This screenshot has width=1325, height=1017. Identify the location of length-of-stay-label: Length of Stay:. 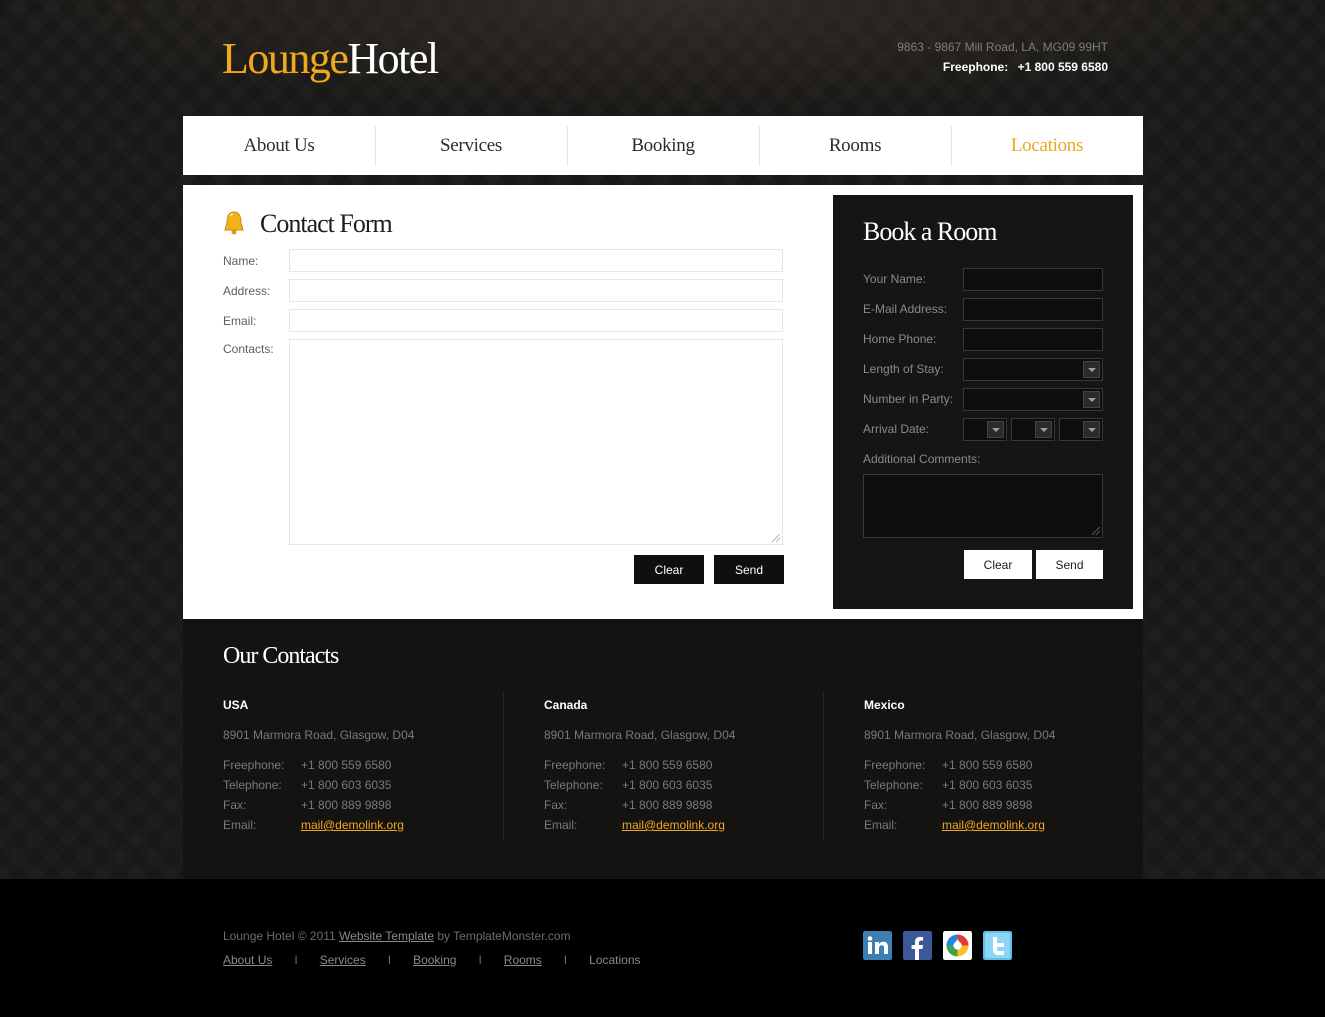
(903, 369).